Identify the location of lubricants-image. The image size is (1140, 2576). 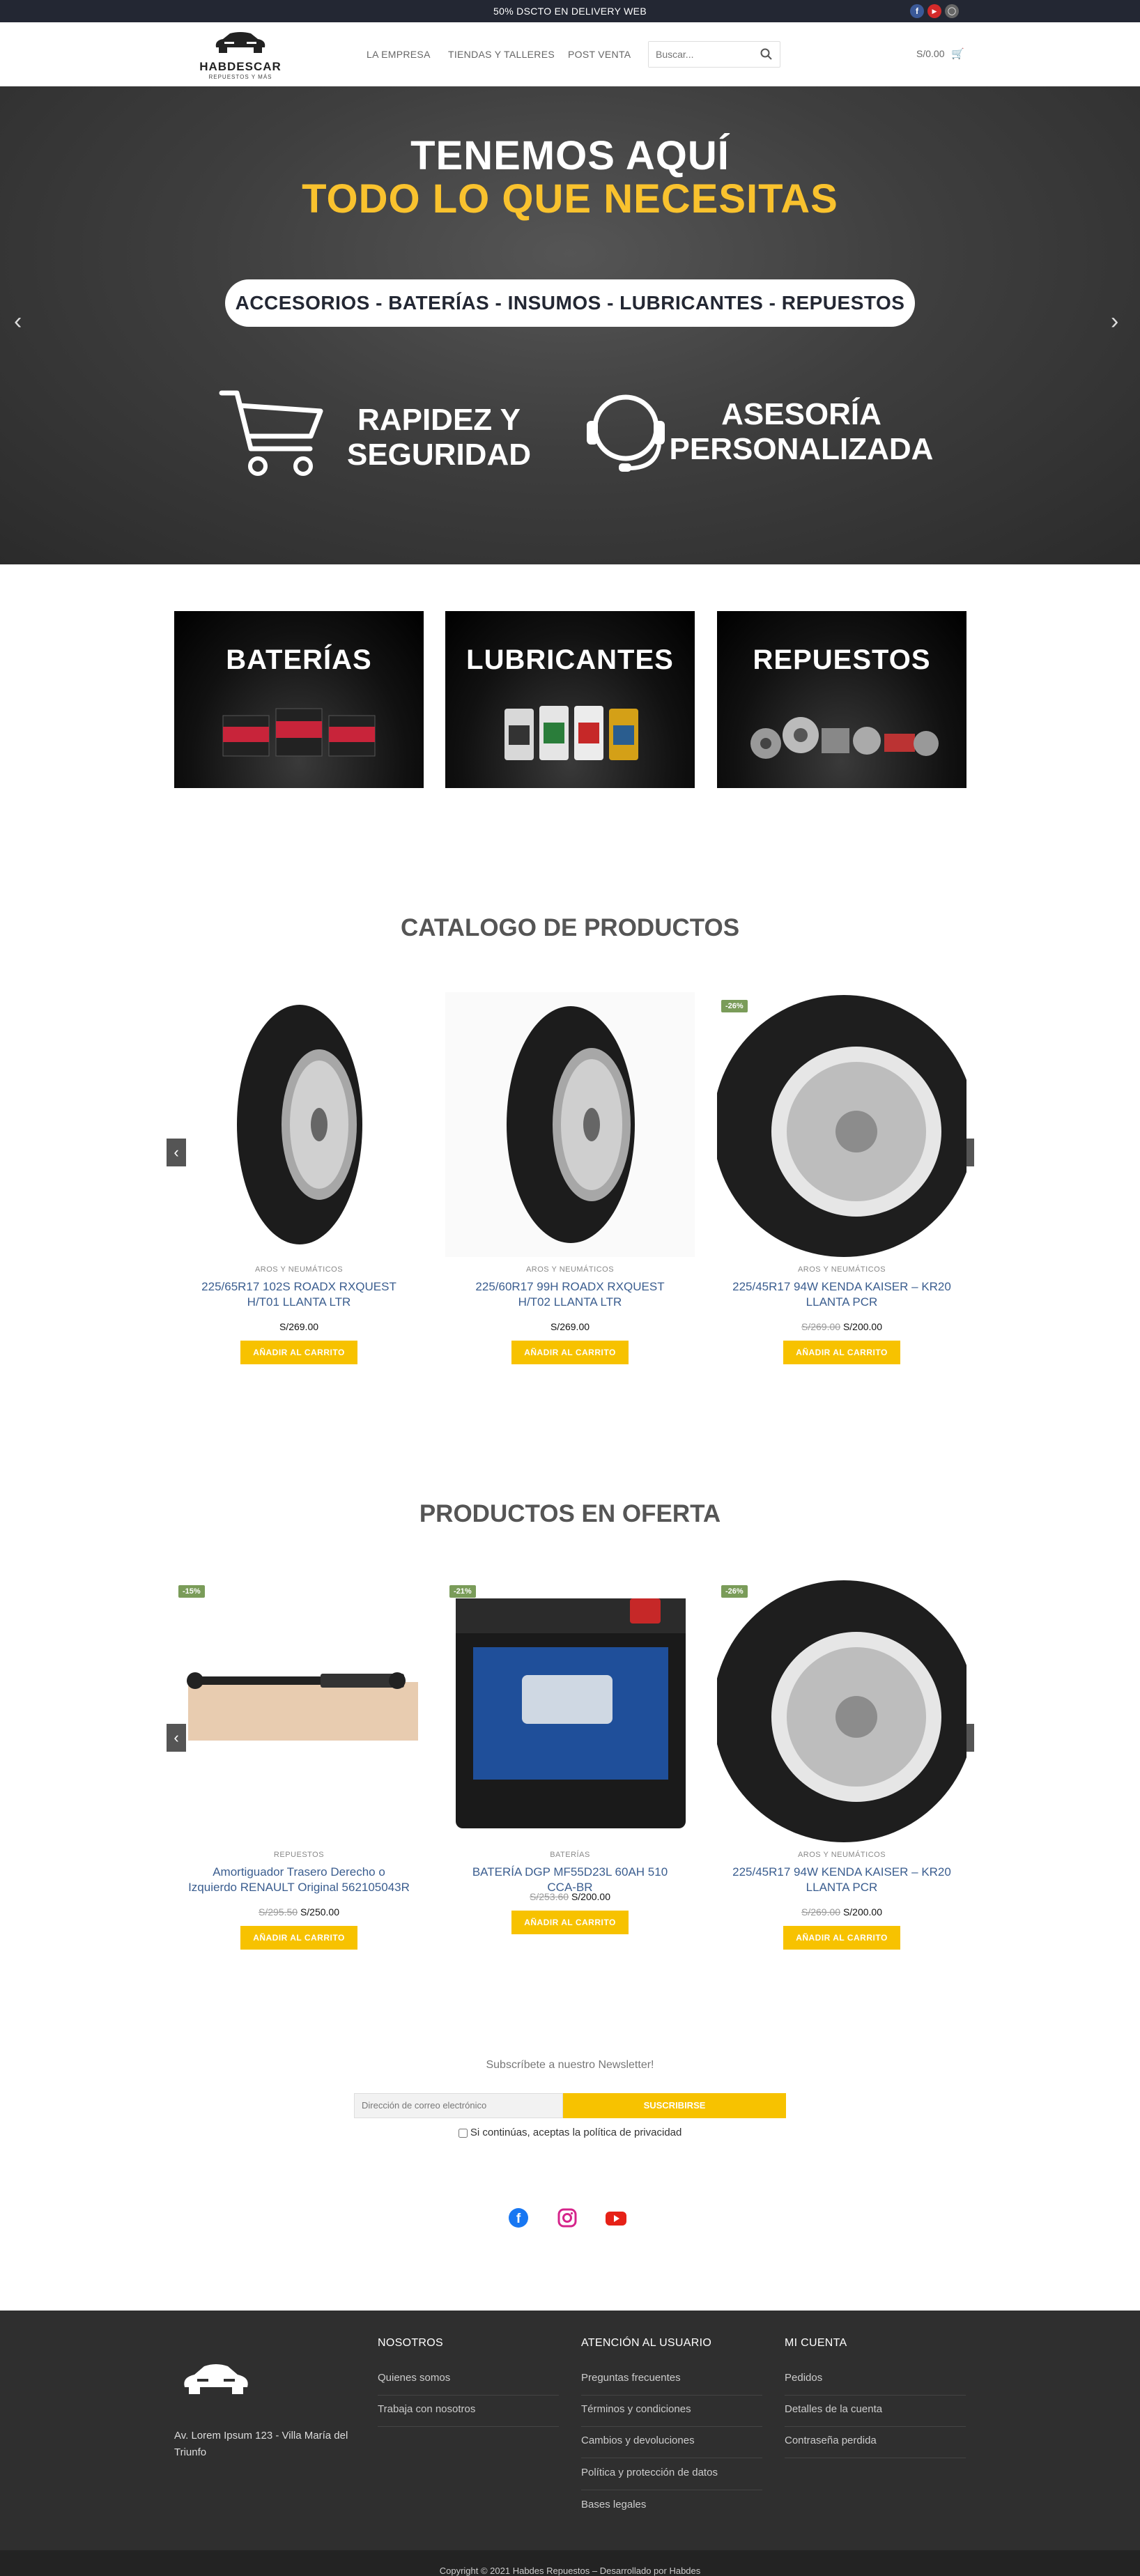
(571, 733).